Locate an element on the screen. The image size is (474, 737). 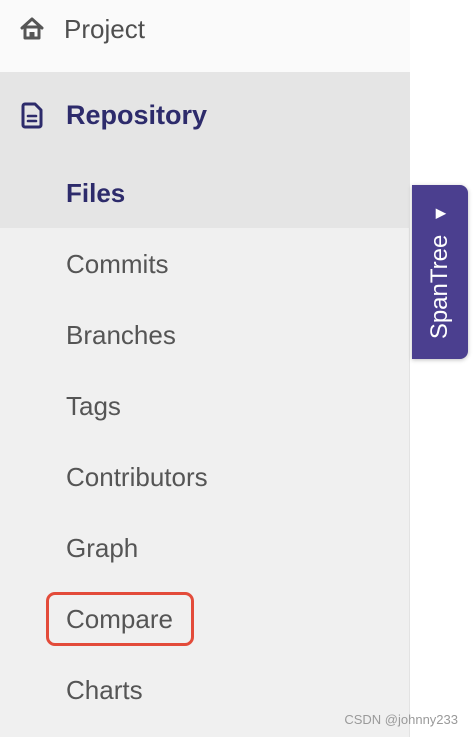
sidebar-item-tags: Tags is located at coordinates (205, 406).